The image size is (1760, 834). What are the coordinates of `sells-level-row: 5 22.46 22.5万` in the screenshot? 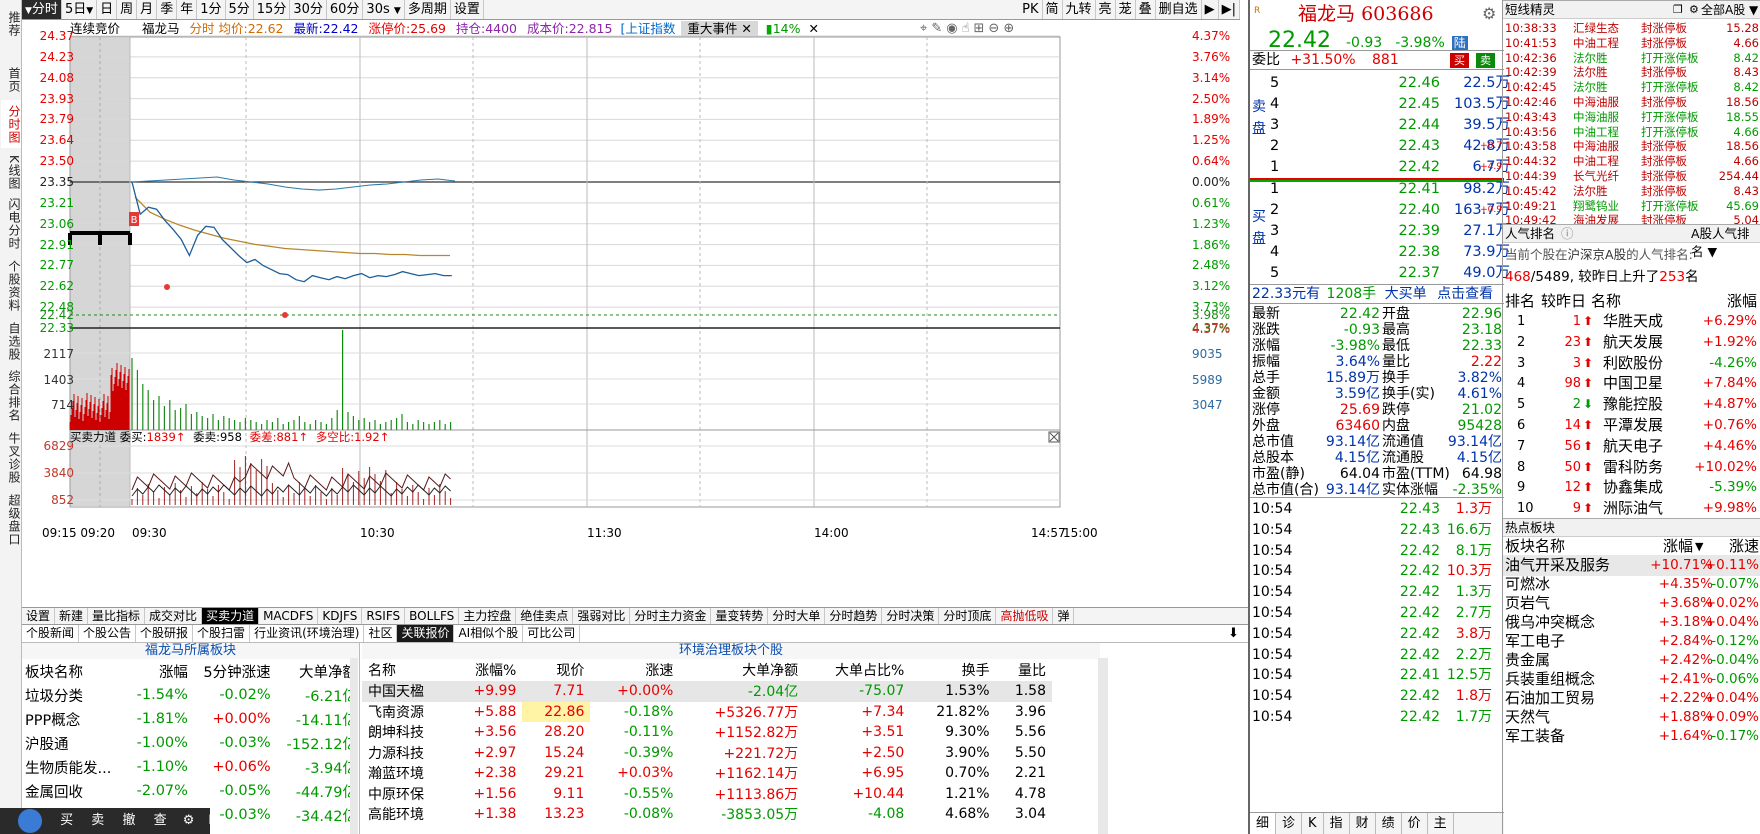 It's located at (1380, 83).